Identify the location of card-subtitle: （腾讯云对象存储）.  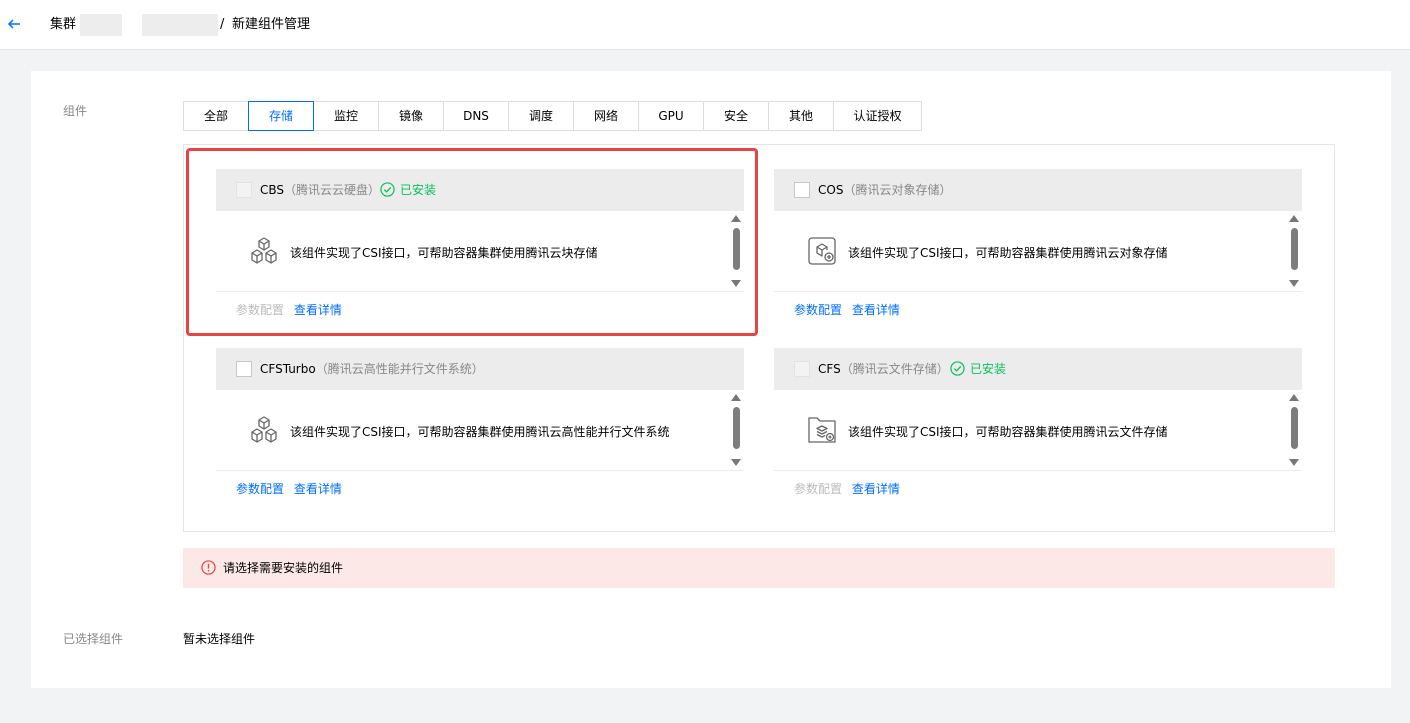
(897, 190).